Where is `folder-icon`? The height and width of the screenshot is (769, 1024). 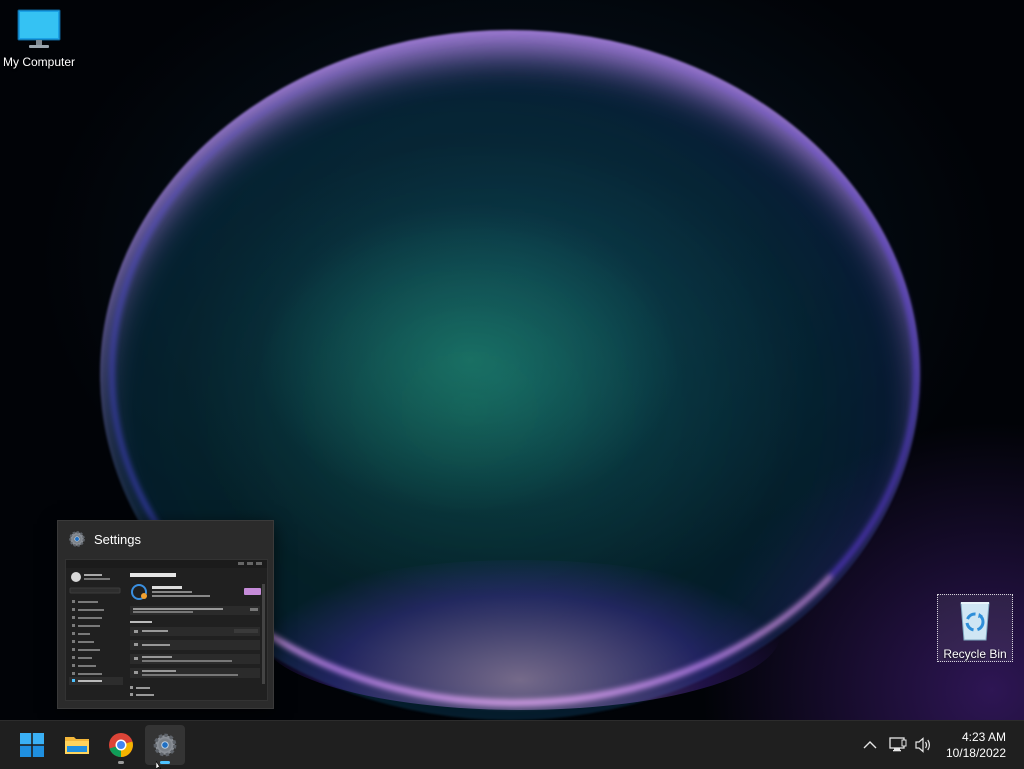 folder-icon is located at coordinates (77, 745).